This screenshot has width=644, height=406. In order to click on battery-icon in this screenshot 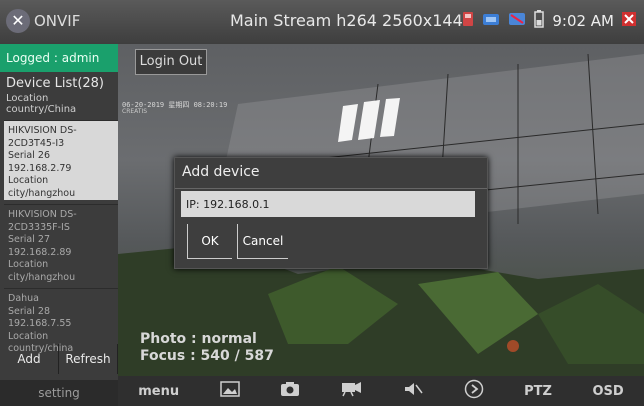, I will do `click(539, 21)`.